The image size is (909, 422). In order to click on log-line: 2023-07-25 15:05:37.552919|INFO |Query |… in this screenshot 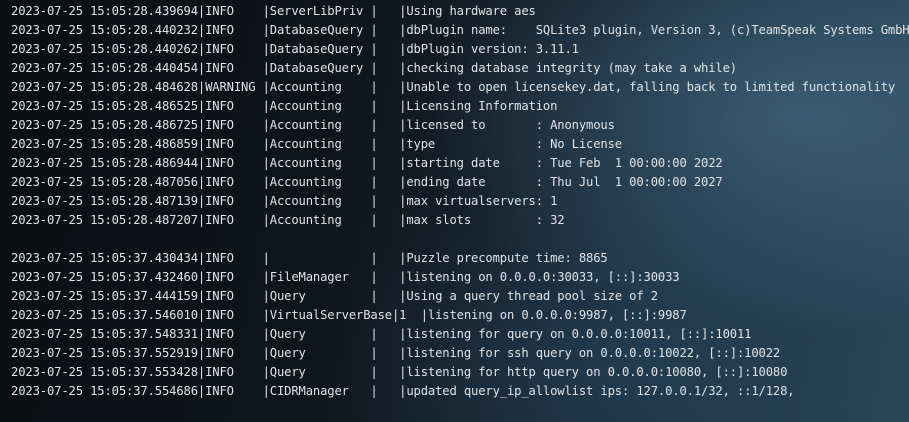, I will do `click(396, 353)`.